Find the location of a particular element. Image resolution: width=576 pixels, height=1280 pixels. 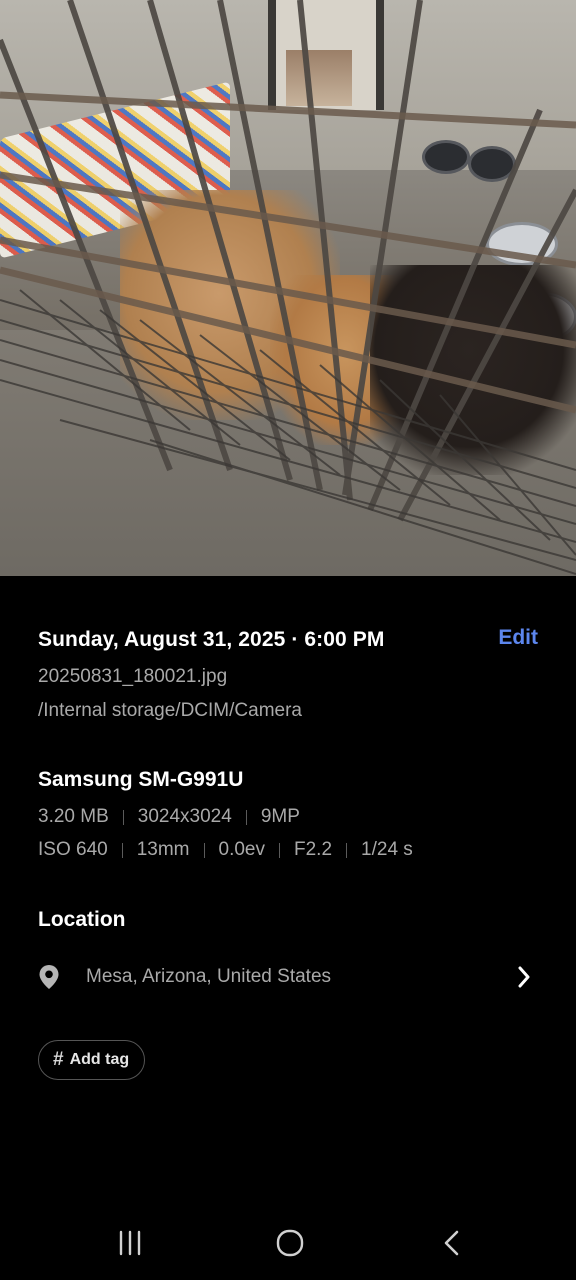

back-icon is located at coordinates (452, 1243).